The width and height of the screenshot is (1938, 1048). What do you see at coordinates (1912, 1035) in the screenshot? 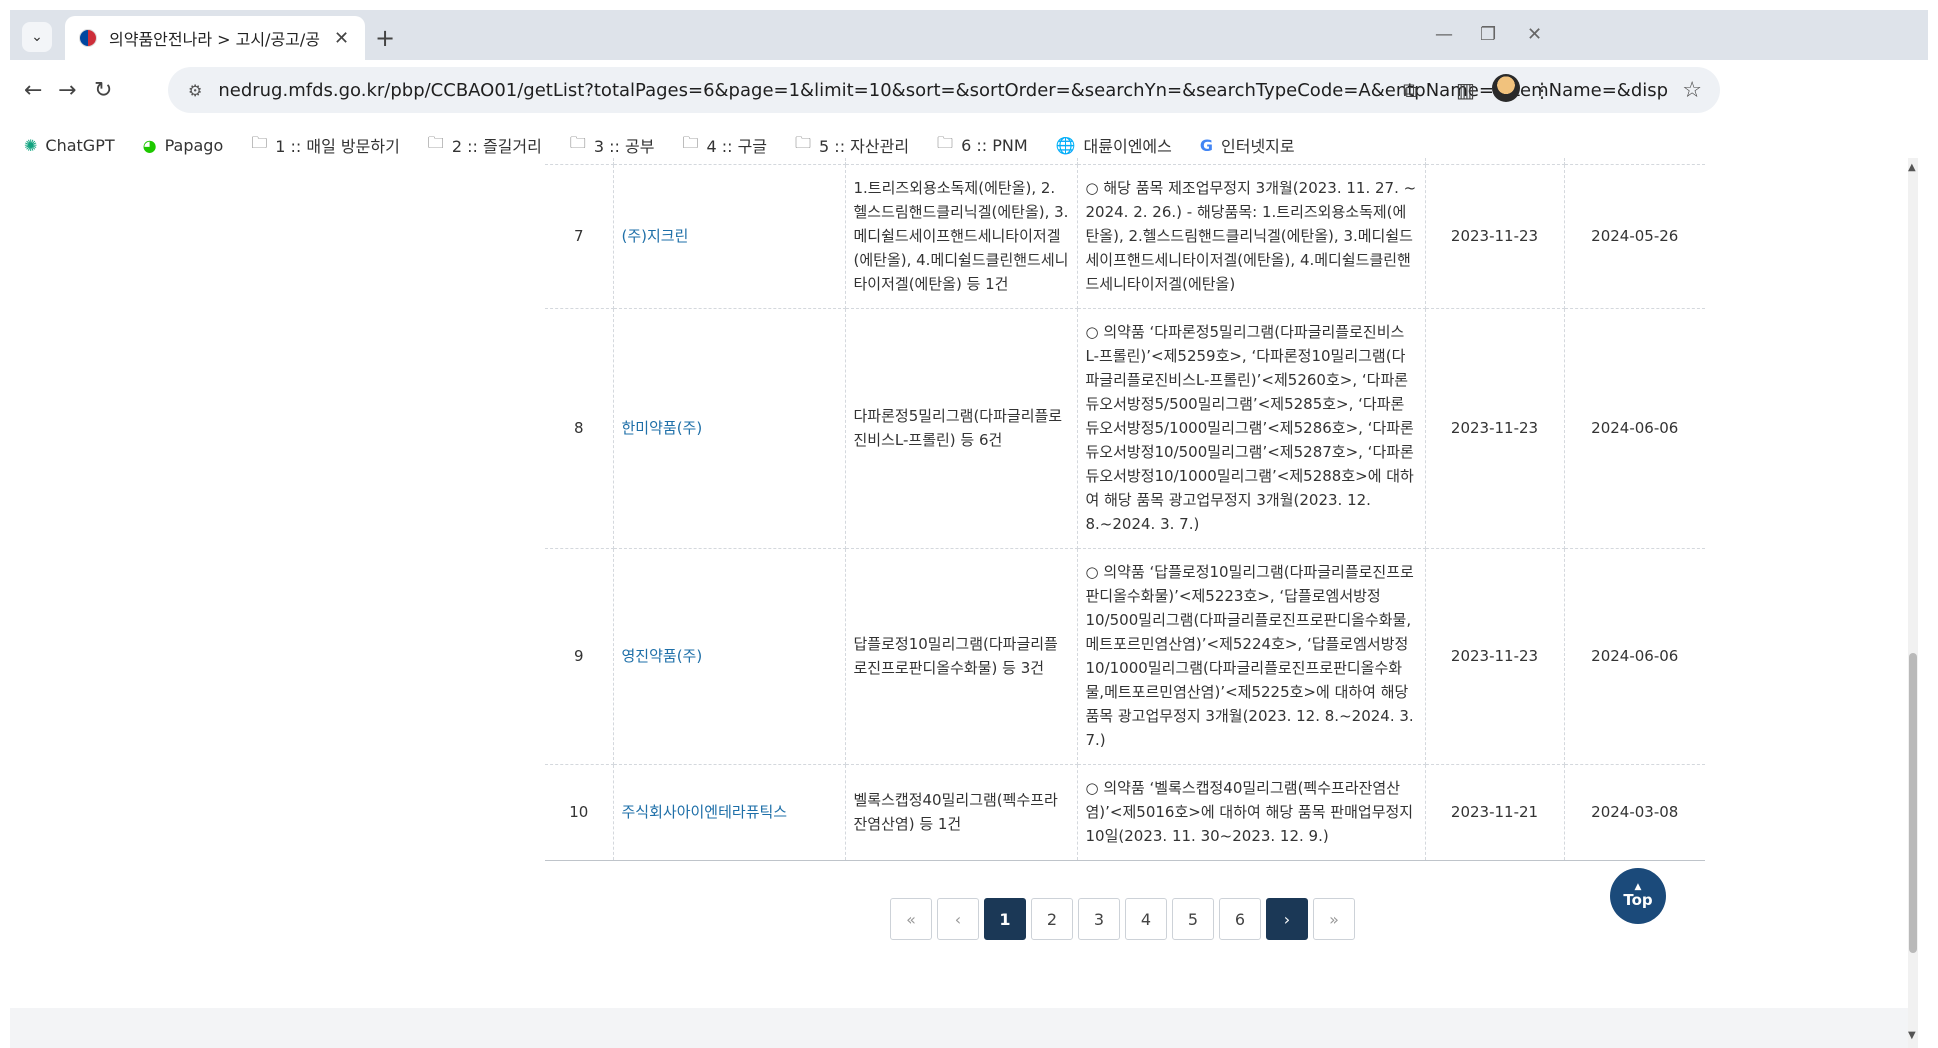
I see `scroll-down-icon: ▼` at bounding box center [1912, 1035].